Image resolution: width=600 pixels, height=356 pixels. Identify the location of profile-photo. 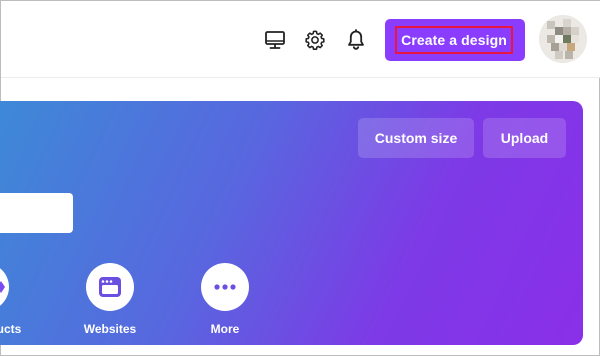
(563, 39).